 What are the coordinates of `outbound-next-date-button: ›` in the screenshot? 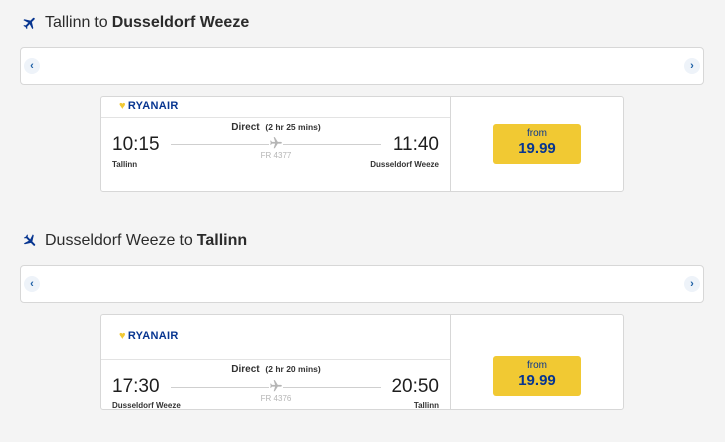 It's located at (692, 66).